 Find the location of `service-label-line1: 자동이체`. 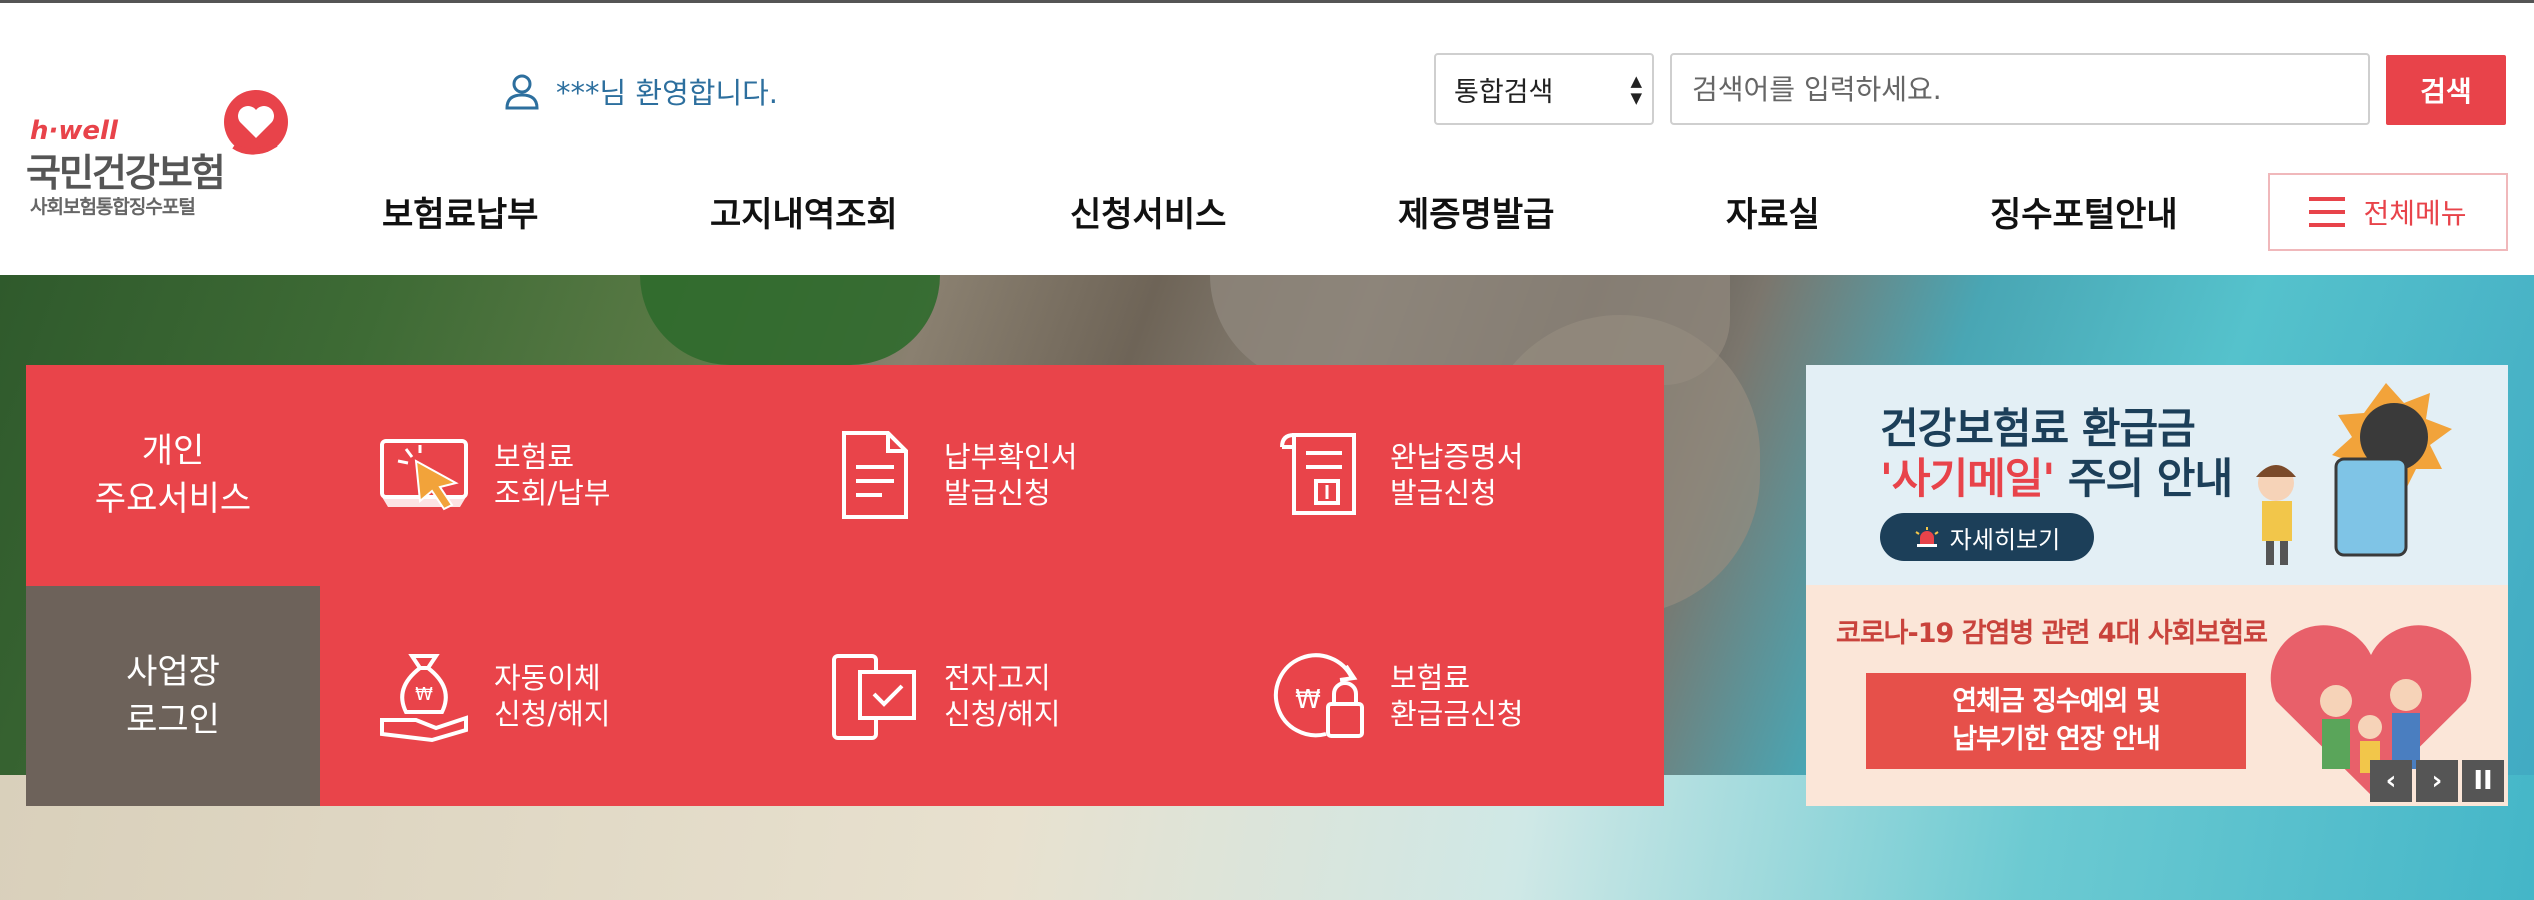

service-label-line1: 자동이체 is located at coordinates (547, 678).